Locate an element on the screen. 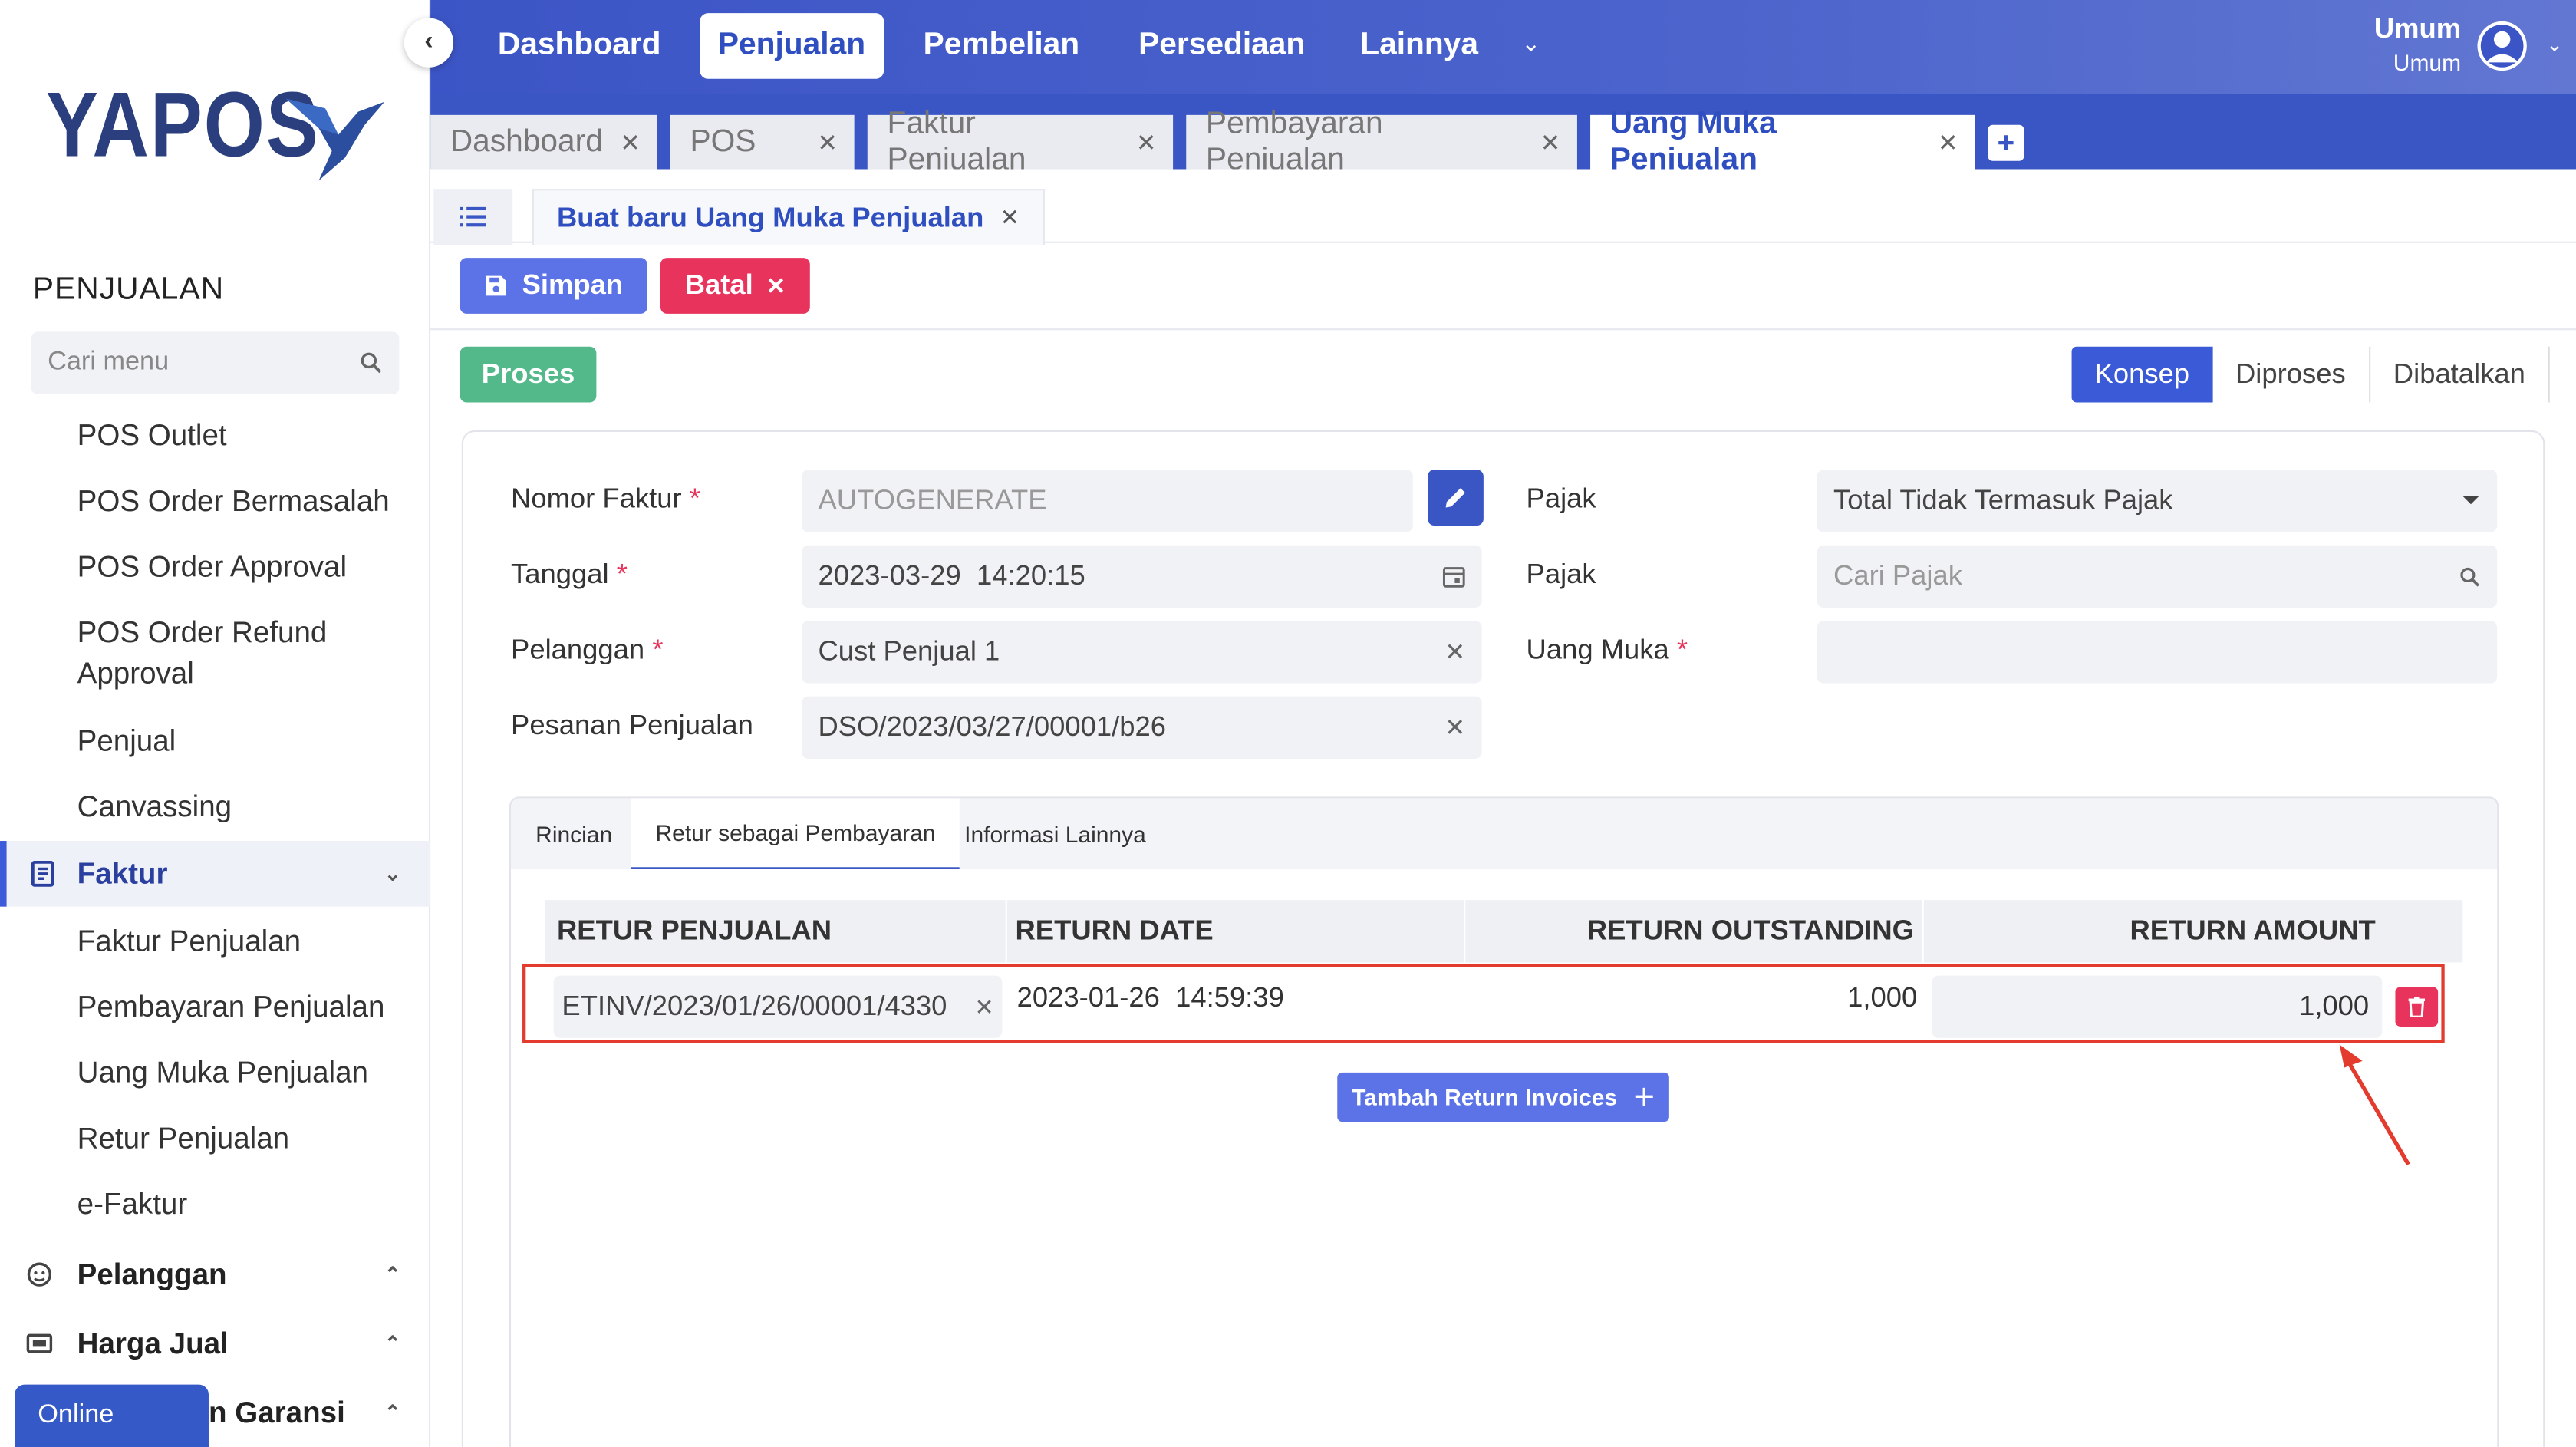 The image size is (2576, 1447). customer-face-icon is located at coordinates (38, 1274).